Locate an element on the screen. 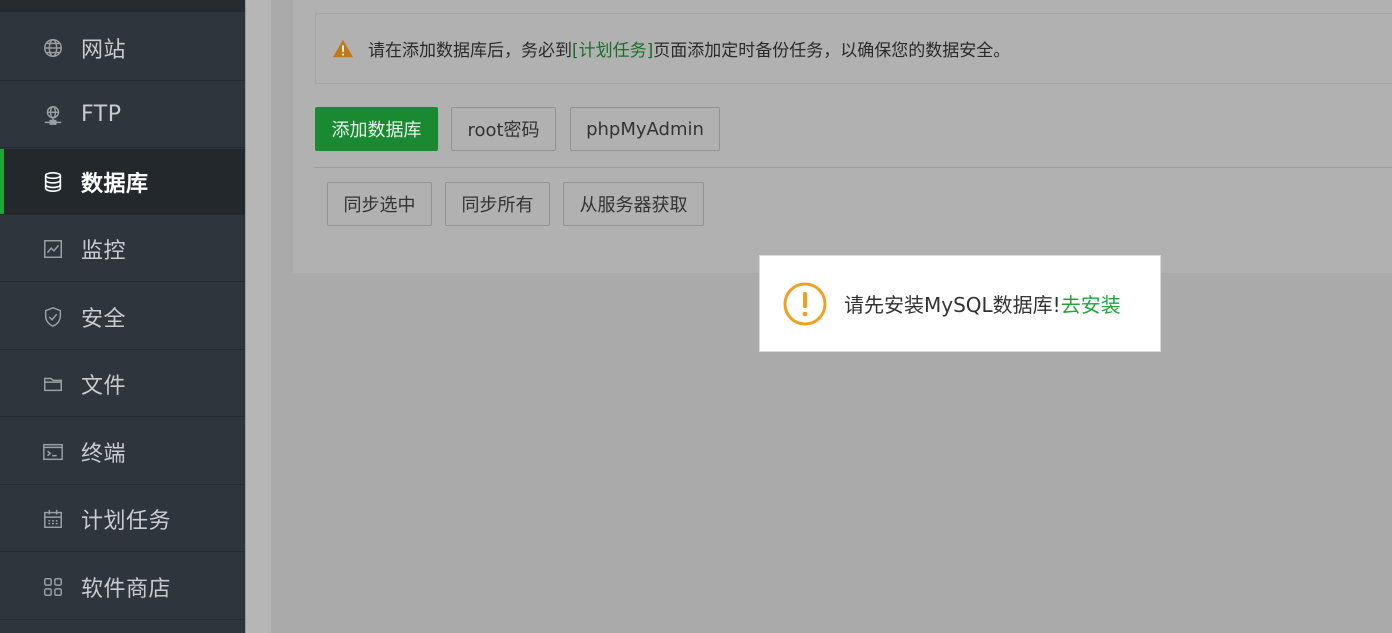  sync-selected-button: 同步选中 is located at coordinates (379, 204).